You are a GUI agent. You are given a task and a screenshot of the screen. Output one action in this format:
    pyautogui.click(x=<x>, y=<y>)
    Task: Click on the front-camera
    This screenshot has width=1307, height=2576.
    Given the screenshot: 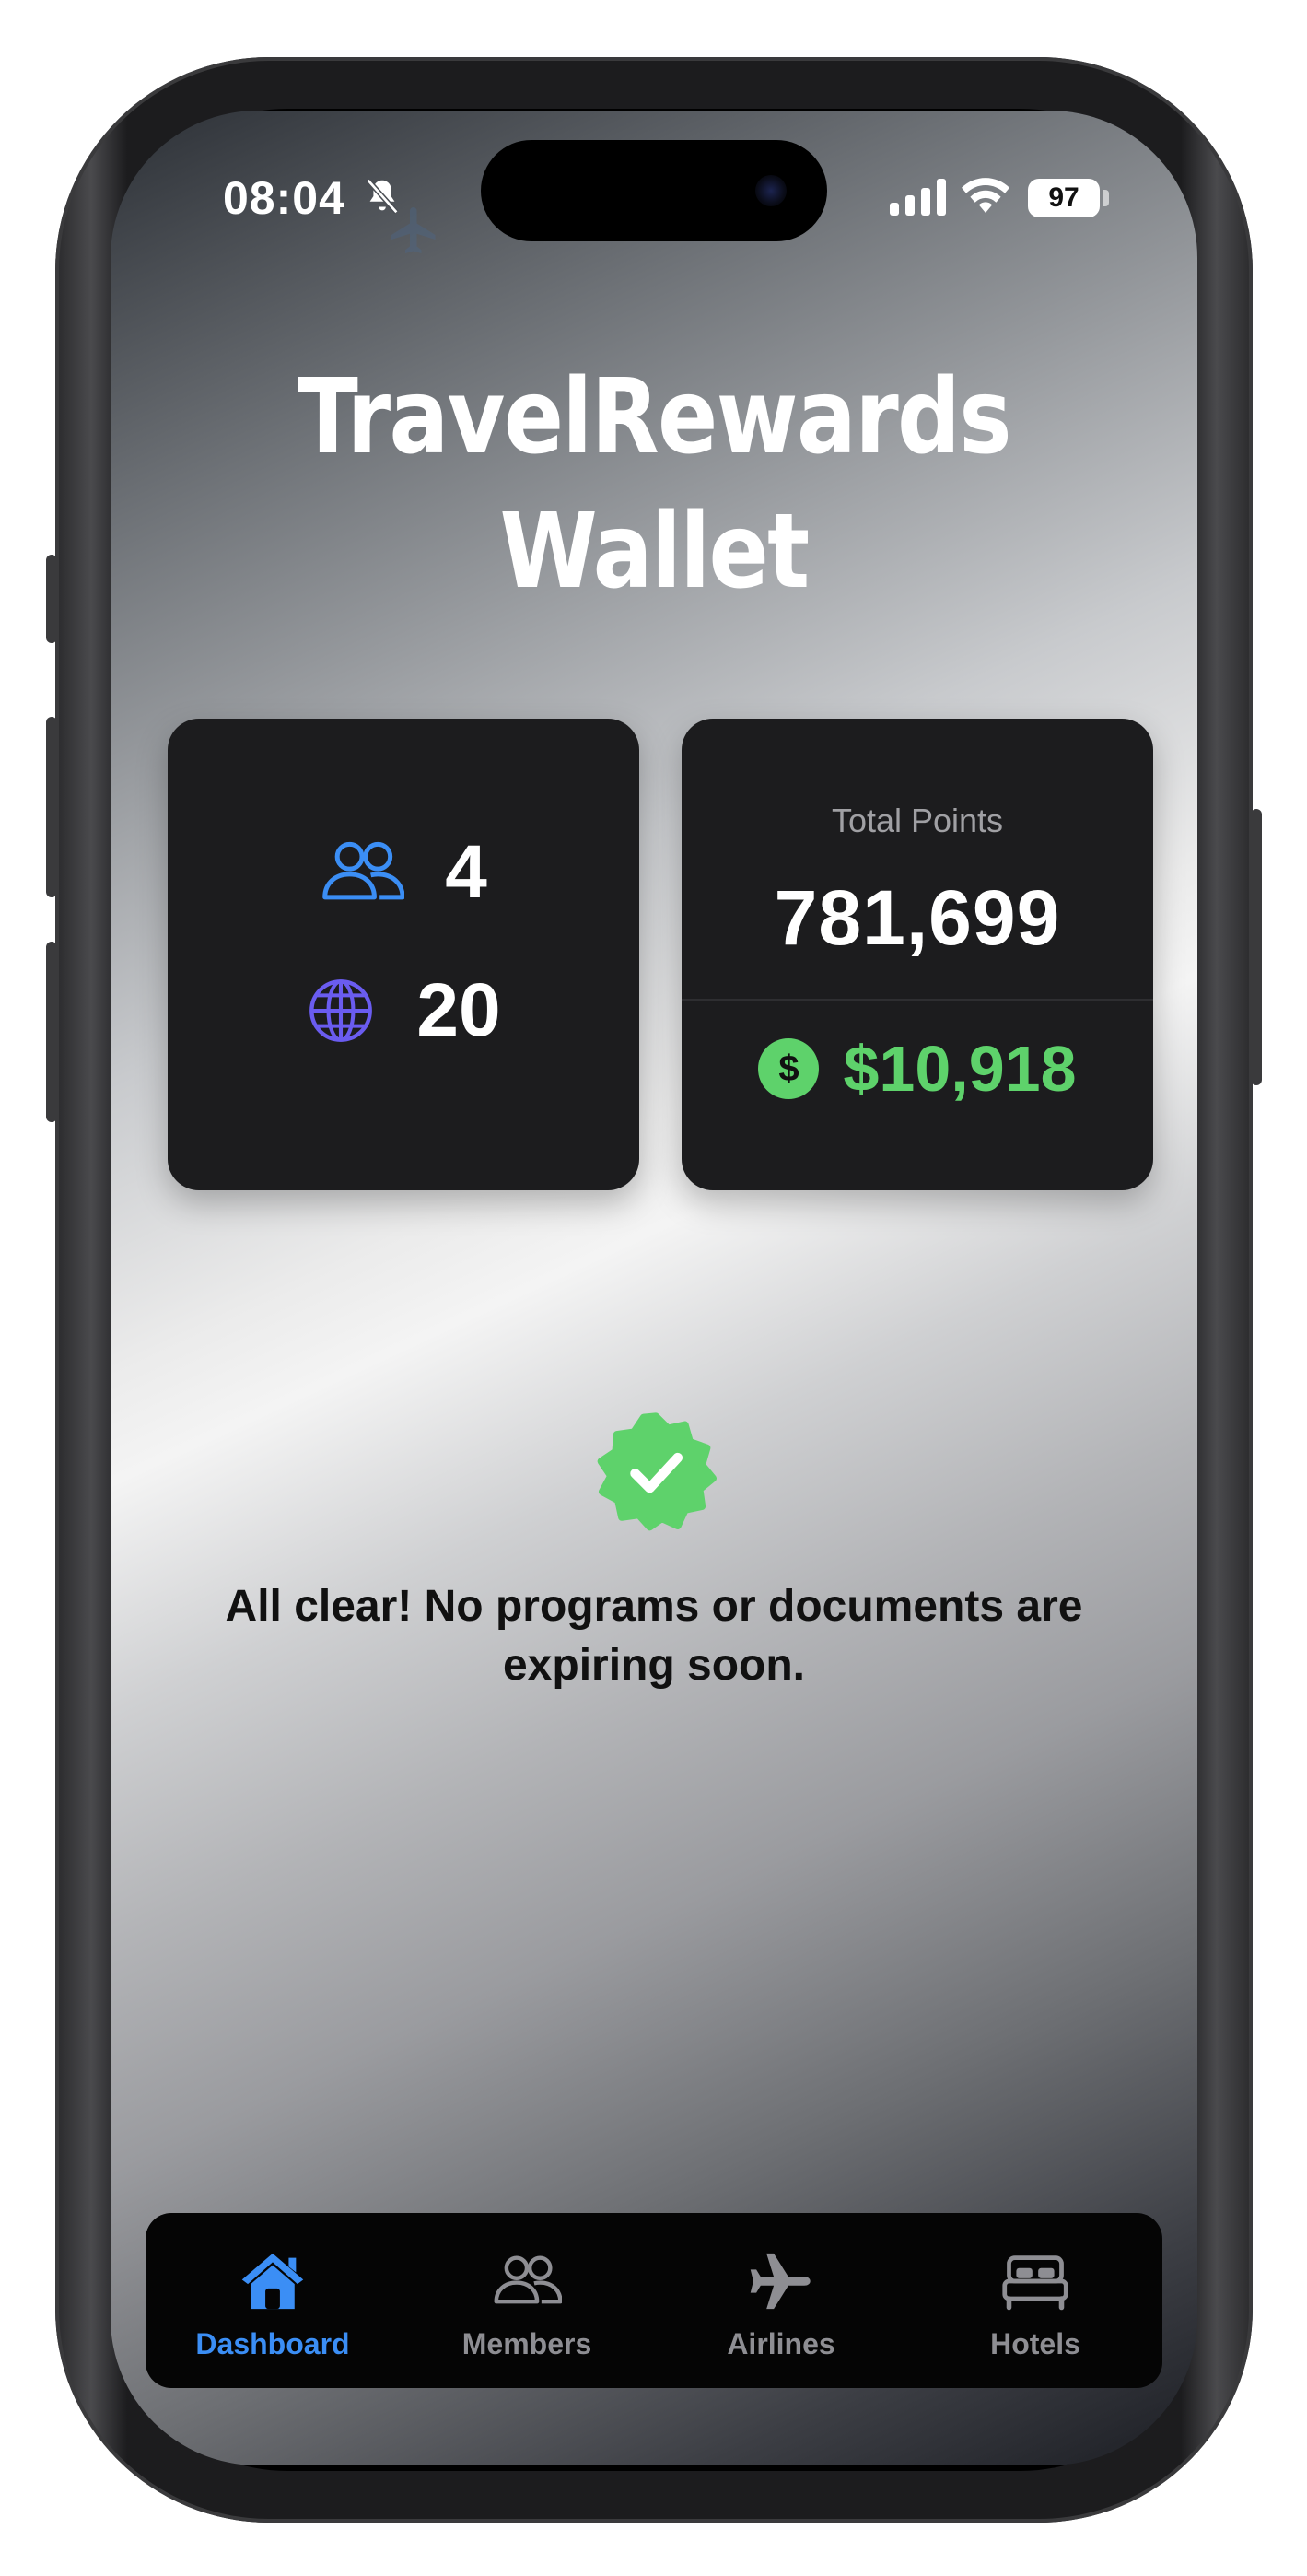 What is the action you would take?
    pyautogui.click(x=771, y=190)
    